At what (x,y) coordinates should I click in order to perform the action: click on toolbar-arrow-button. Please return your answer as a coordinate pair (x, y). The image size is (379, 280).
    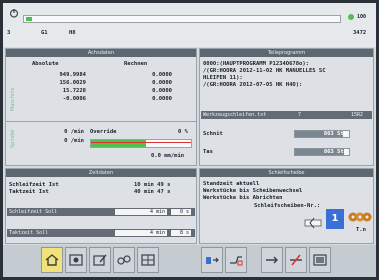
    Looking at the image, I should click on (272, 260).